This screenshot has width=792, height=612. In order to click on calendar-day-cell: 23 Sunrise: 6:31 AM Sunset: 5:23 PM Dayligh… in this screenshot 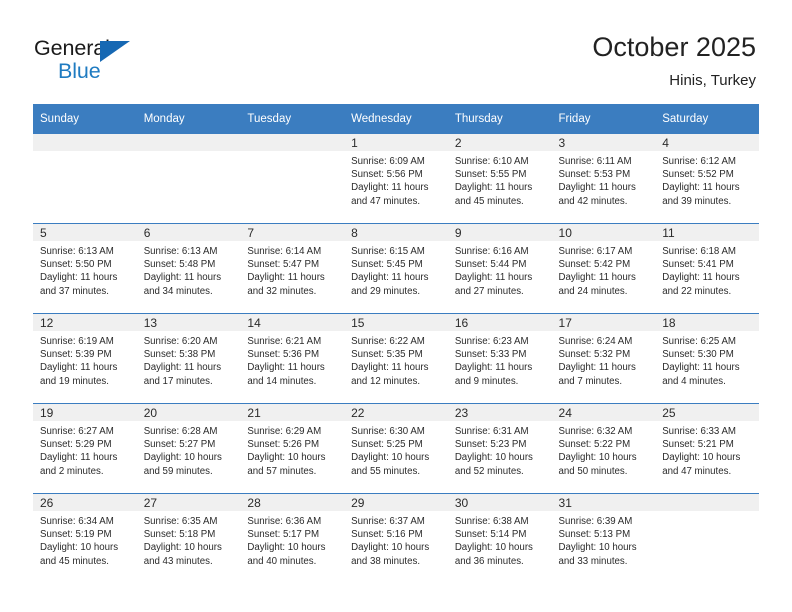, I will do `click(499, 448)`.